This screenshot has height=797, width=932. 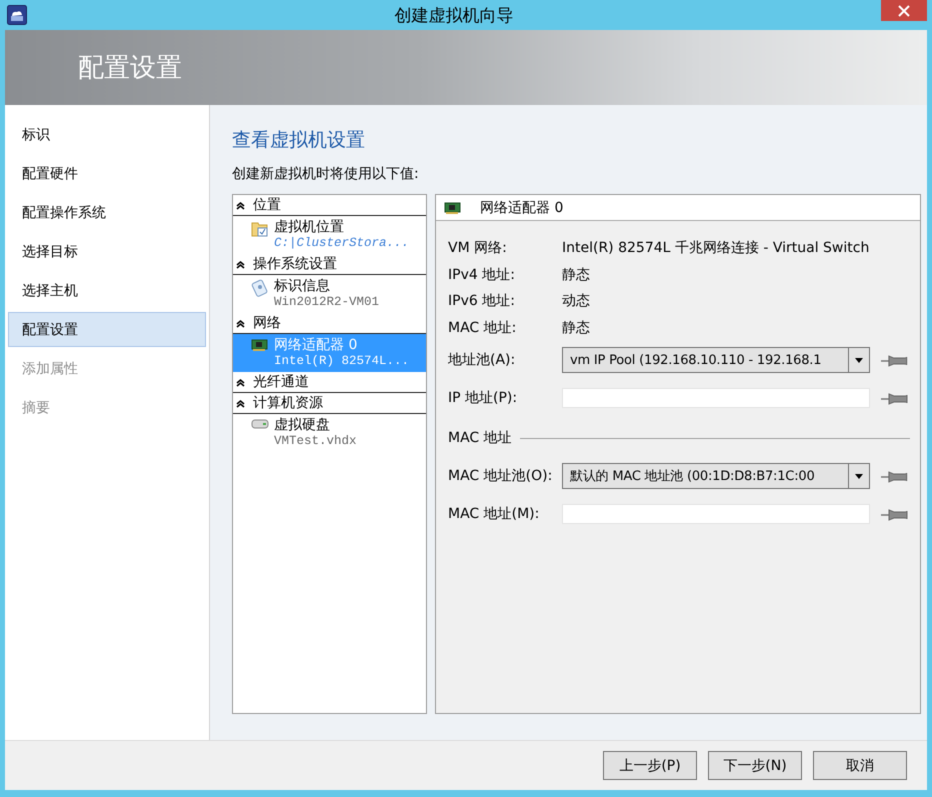 I want to click on field-label: MAC 地址:, so click(x=483, y=327).